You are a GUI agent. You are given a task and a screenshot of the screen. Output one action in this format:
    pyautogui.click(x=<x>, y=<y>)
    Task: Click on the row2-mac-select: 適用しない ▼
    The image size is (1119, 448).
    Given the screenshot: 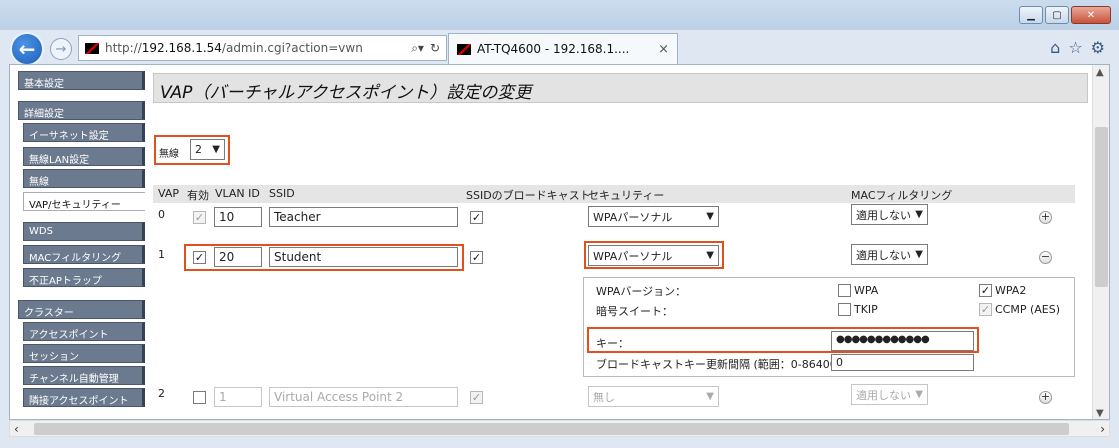 What is the action you would take?
    pyautogui.click(x=889, y=394)
    